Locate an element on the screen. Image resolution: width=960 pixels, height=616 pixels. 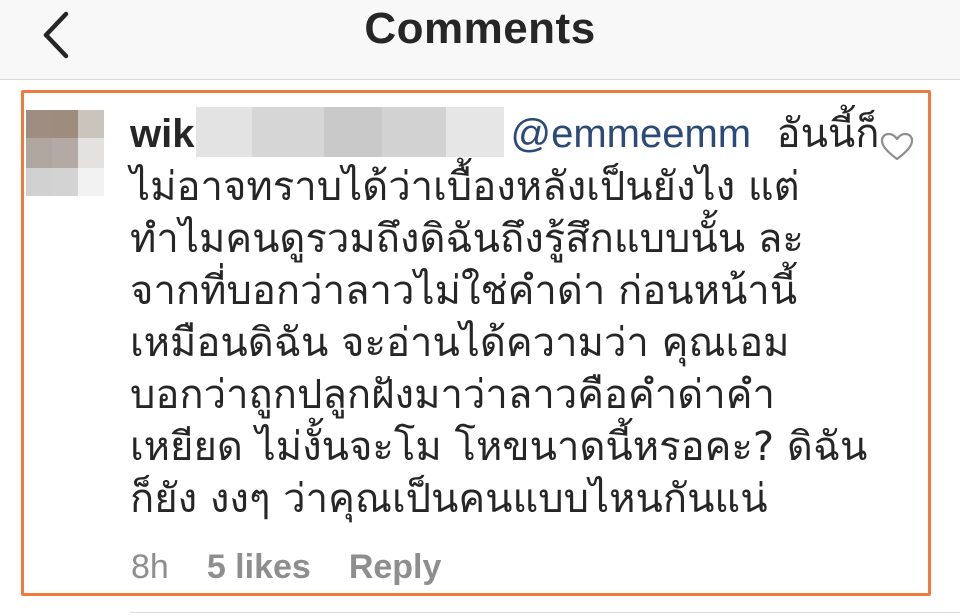
heart-outline-icon is located at coordinates (897, 146).